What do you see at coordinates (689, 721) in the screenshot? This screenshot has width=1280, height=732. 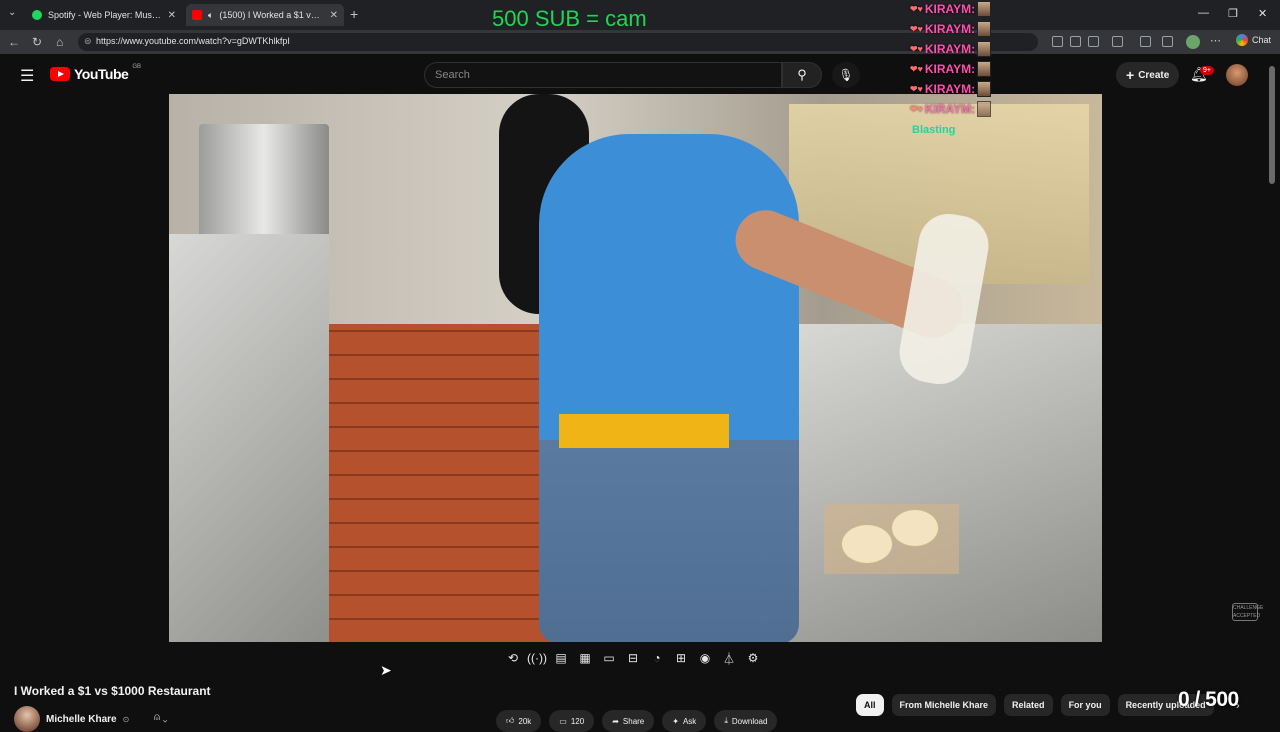 I see `ask-label: Ask` at bounding box center [689, 721].